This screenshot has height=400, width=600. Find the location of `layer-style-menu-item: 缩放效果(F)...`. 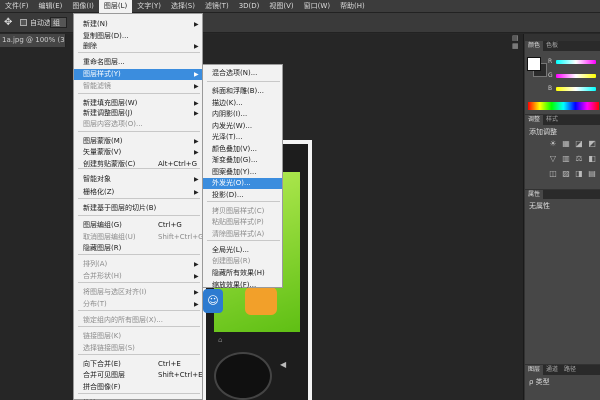

layer-style-menu-item: 缩放效果(F)... is located at coordinates (242, 285).